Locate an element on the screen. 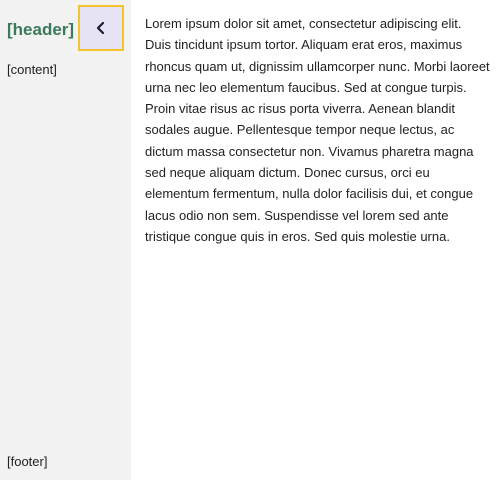 This screenshot has height=480, width=500. collapse-sidebar-button is located at coordinates (101, 28).